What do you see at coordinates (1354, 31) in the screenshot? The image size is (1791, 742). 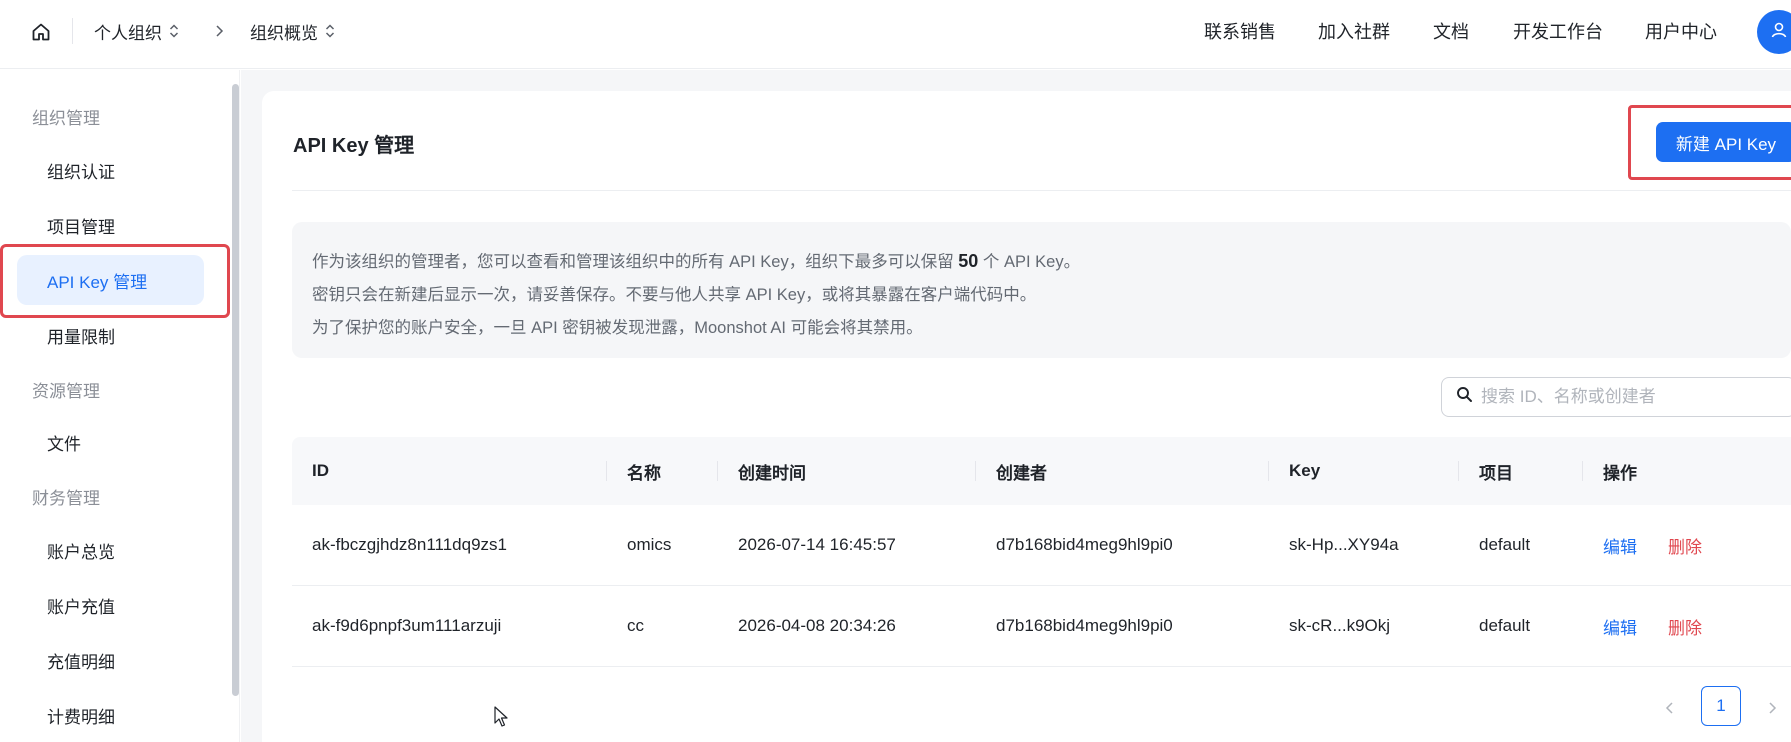 I see `nav-join-community: 加入社群` at bounding box center [1354, 31].